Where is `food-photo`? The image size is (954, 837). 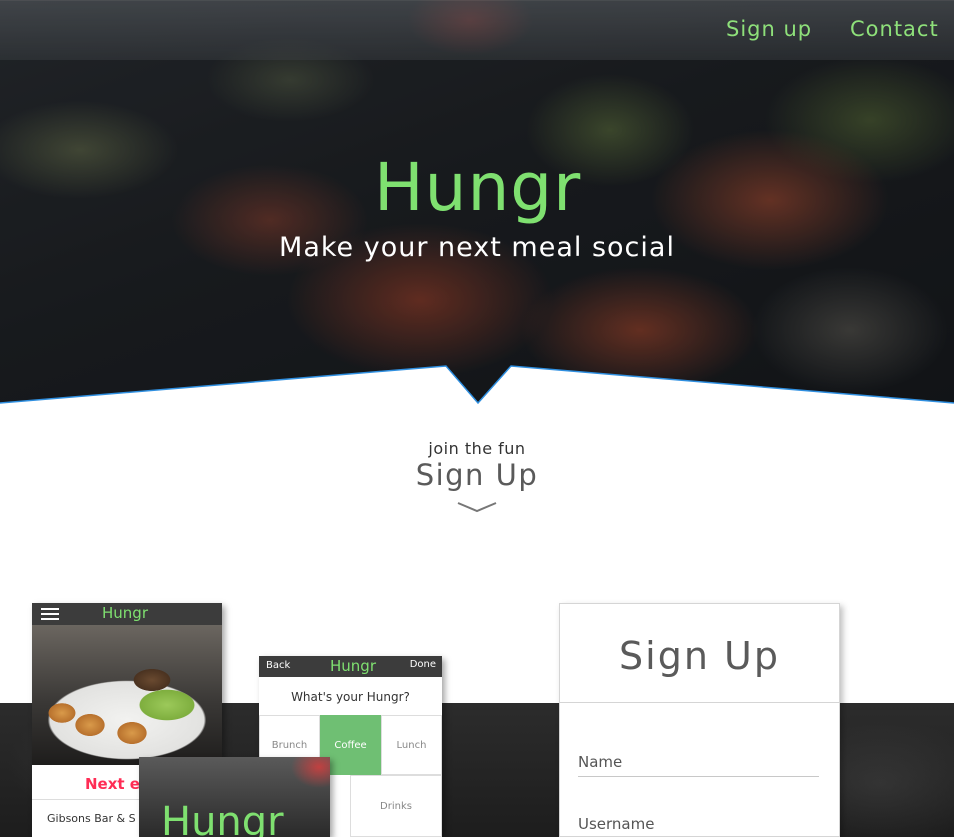 food-photo is located at coordinates (127, 695).